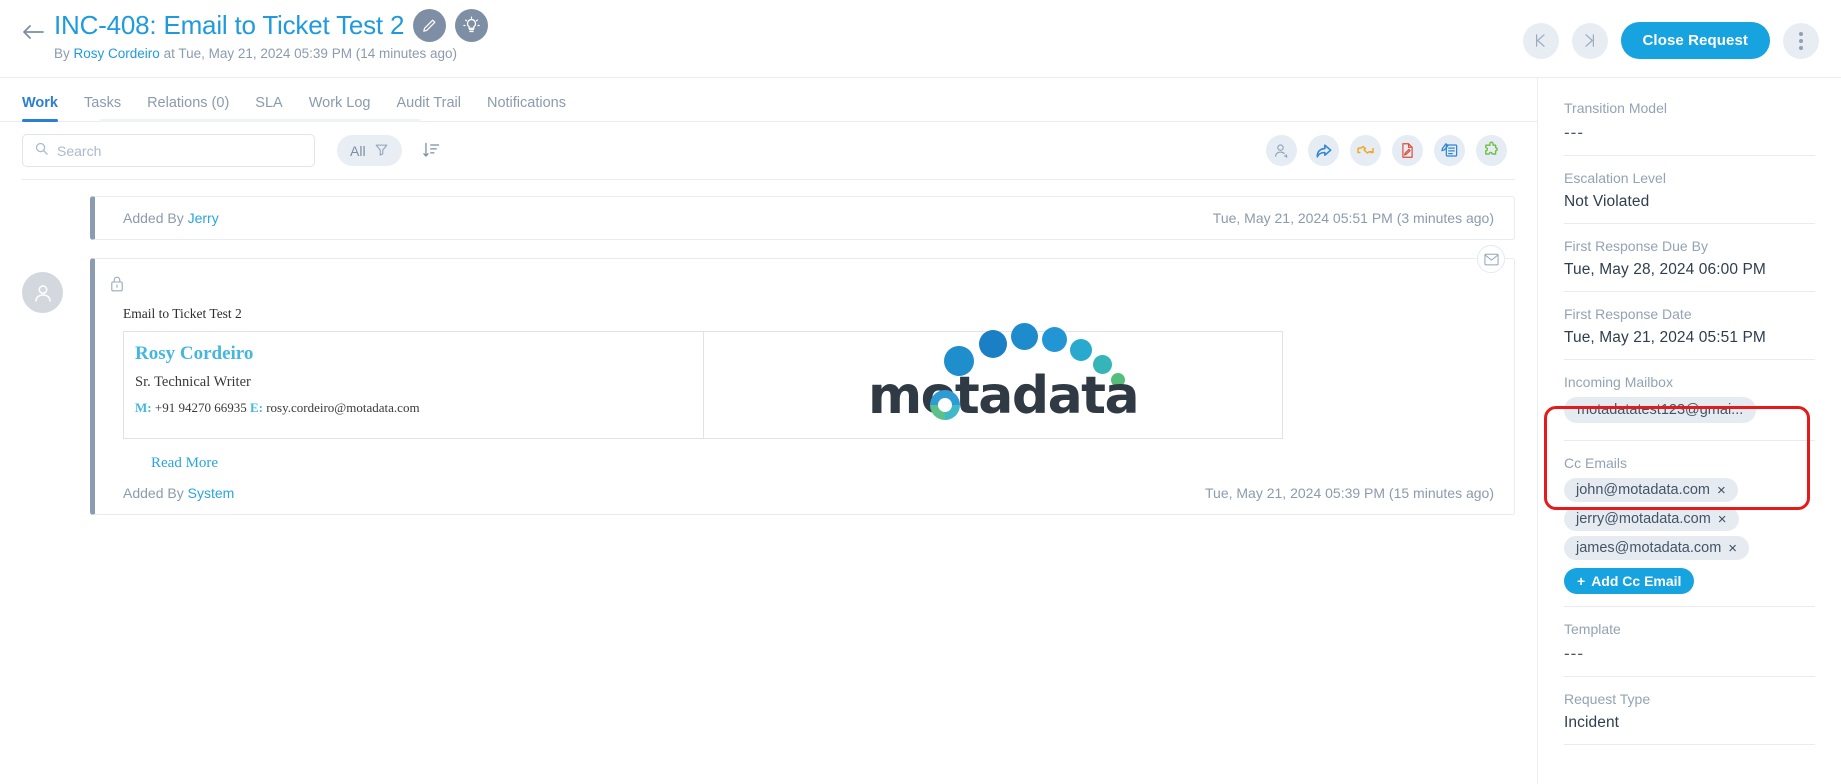 The image size is (1841, 784). What do you see at coordinates (432, 151) in the screenshot?
I see `sort-descending-icon` at bounding box center [432, 151].